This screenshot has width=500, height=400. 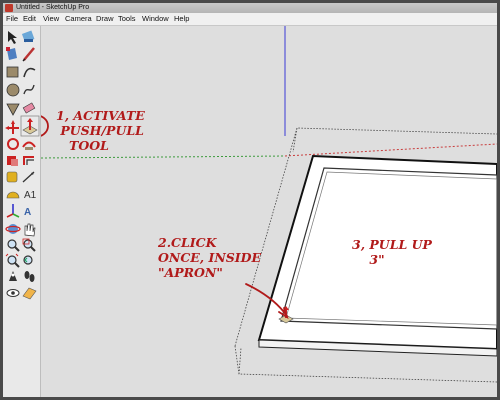 I want to click on polygon-tool-icon, so click(x=13, y=109).